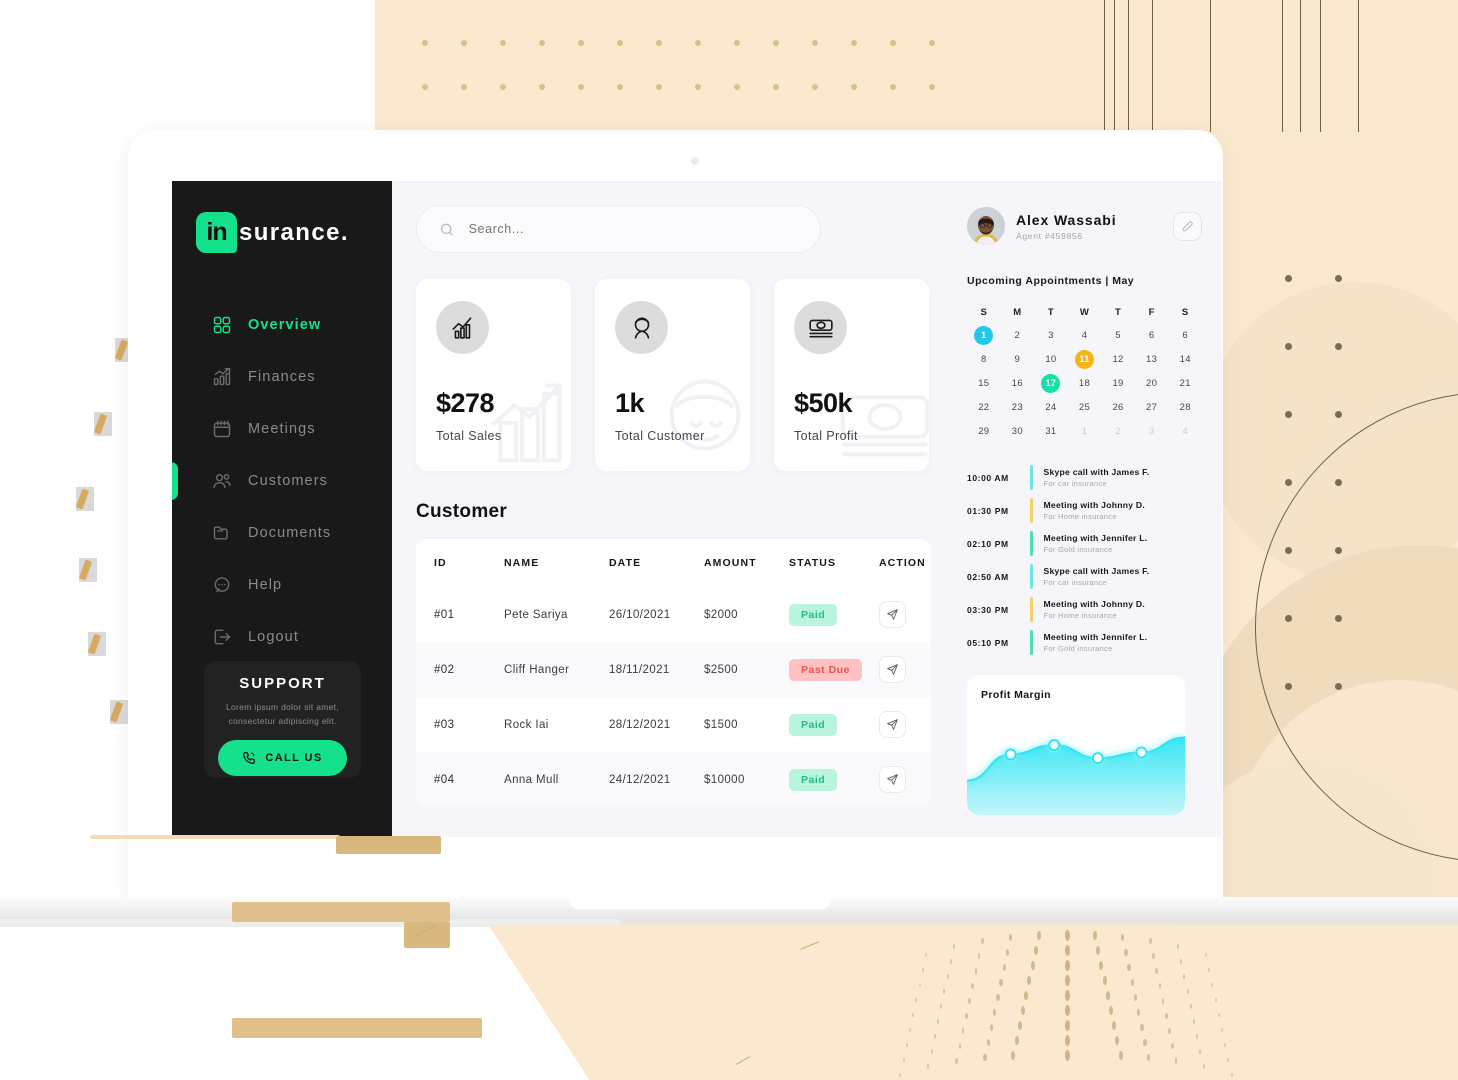  Describe the element at coordinates (1018, 383) in the screenshot. I see `calendar-day: 16` at that location.